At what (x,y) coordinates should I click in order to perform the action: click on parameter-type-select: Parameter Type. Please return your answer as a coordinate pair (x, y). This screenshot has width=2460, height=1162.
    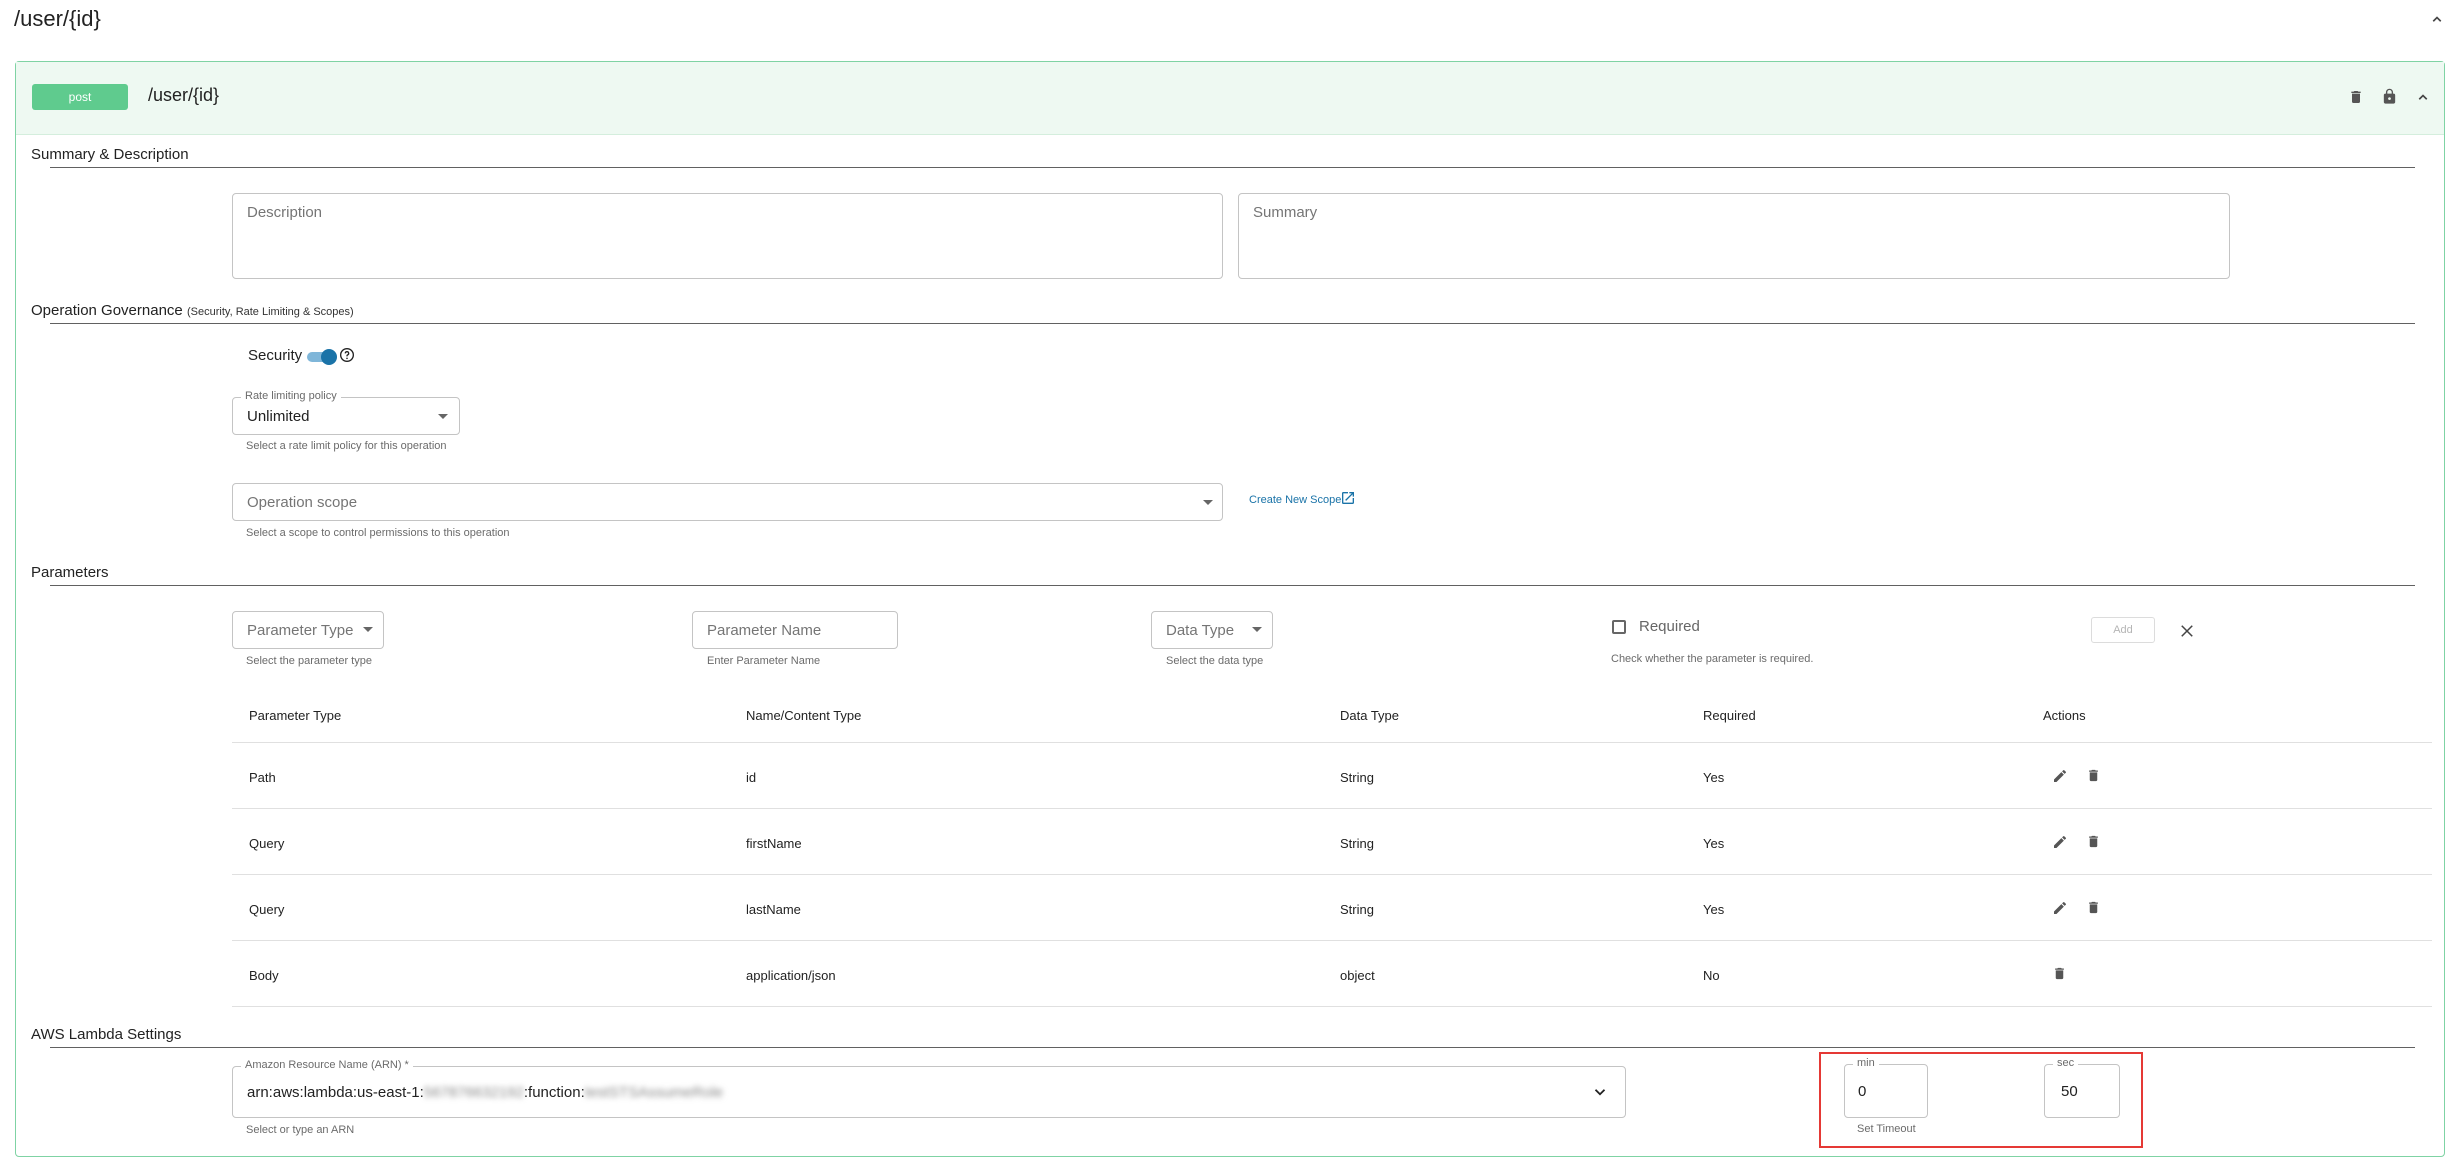
    Looking at the image, I should click on (308, 630).